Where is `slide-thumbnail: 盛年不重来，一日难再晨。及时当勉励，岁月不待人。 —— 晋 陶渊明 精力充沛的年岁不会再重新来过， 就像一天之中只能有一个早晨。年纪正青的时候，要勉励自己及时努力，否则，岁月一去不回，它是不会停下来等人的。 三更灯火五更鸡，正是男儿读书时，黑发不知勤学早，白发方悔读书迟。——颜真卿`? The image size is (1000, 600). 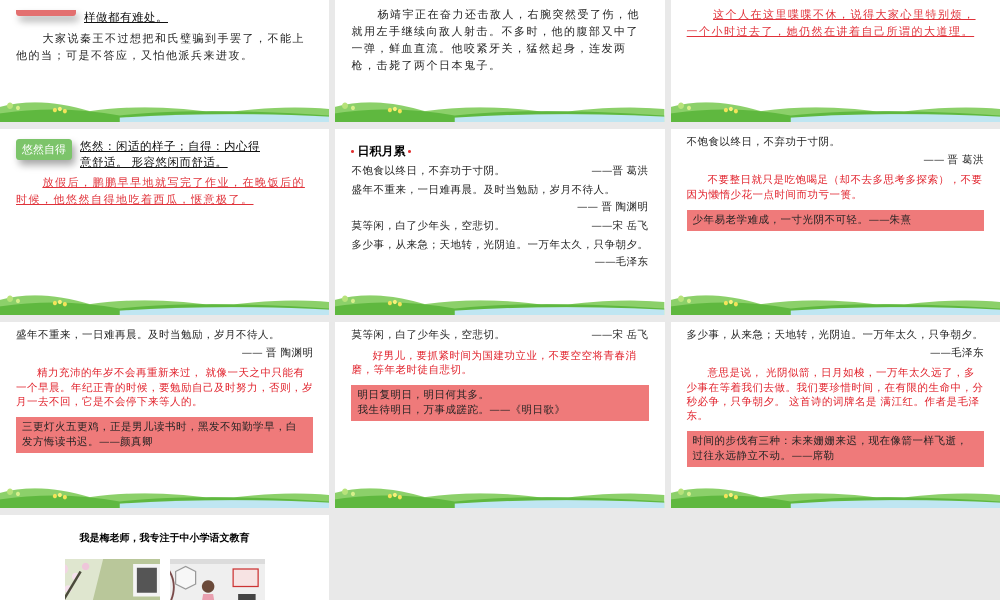 slide-thumbnail: 盛年不重来，一日难再晨。及时当勉励，岁月不待人。 —— 晋 陶渊明 精力充沛的年岁不会再重新来过， 就像一天之中只能有一个早晨。年纪正青的时候，要勉励自己及时努力，否则，岁月一去不回，它是不会停下来等人的。 三更灯火五更鸡，正是男儿读书时，黑发不知勤学早，白发方悔读书迟。——颜真卿 is located at coordinates (165, 415).